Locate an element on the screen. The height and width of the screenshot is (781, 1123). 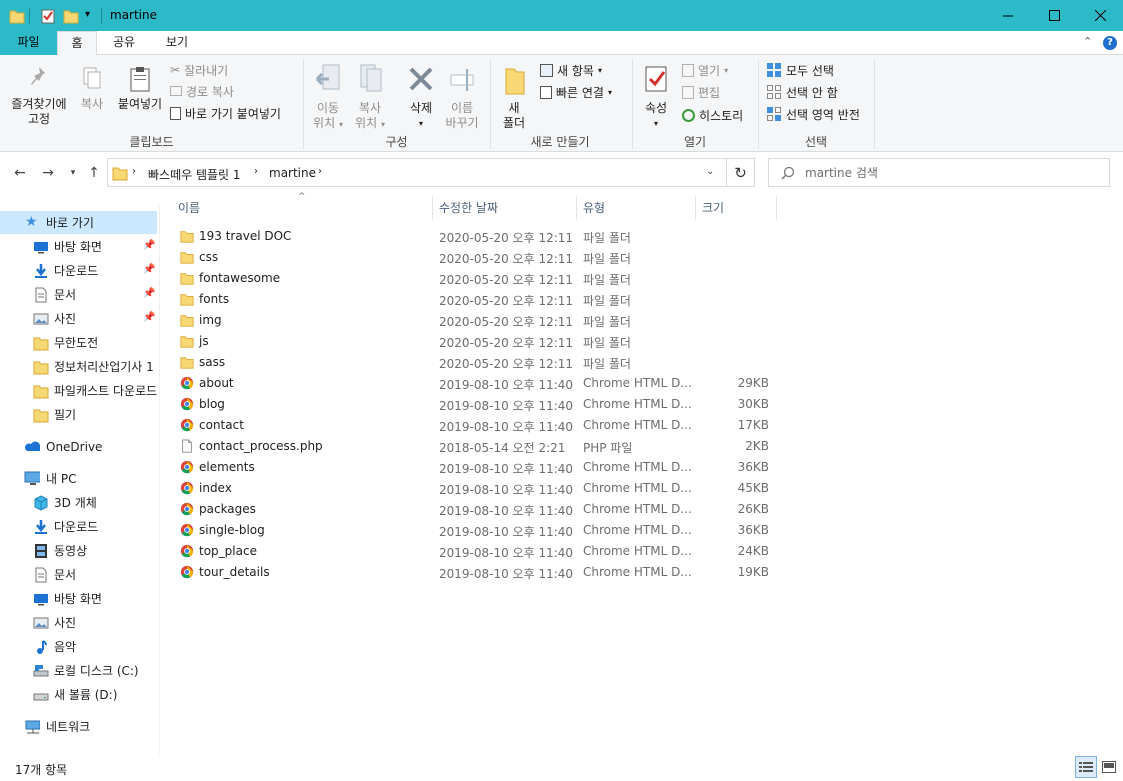
pane-splitter is located at coordinates (159, 479).